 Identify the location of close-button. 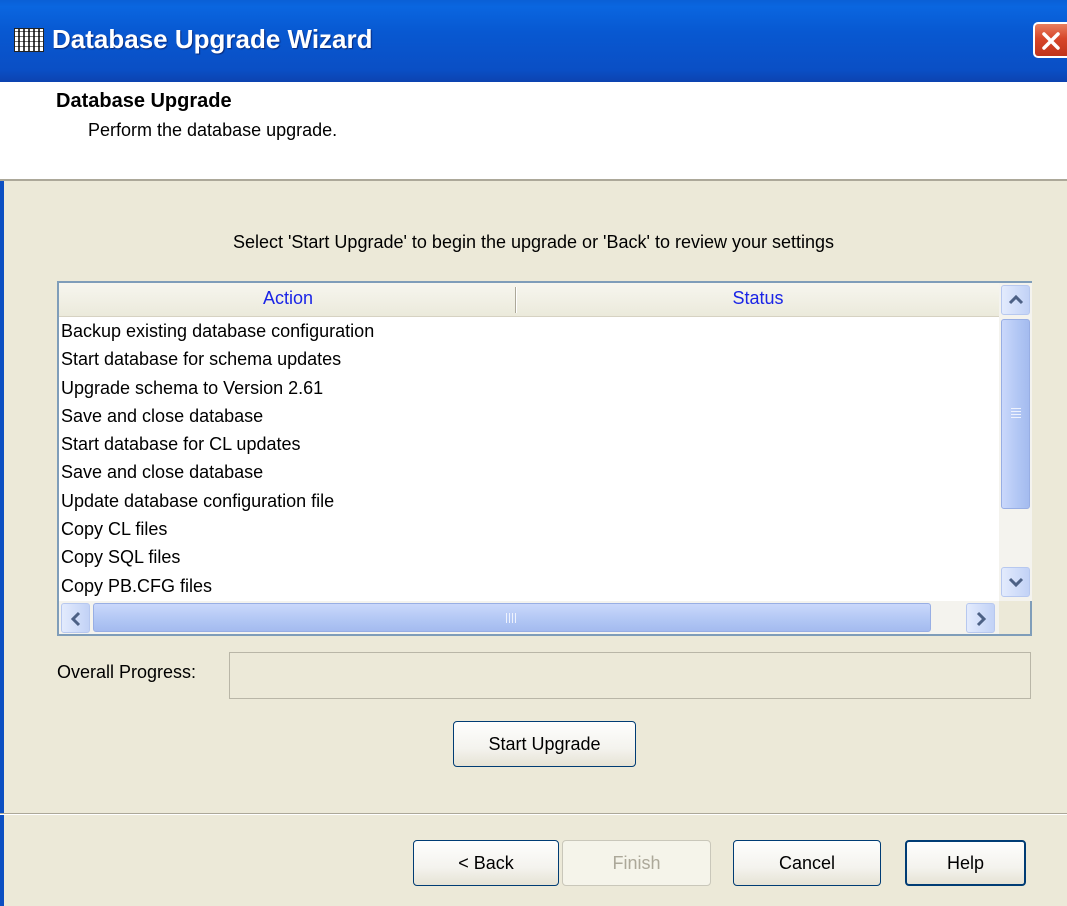
(1050, 40).